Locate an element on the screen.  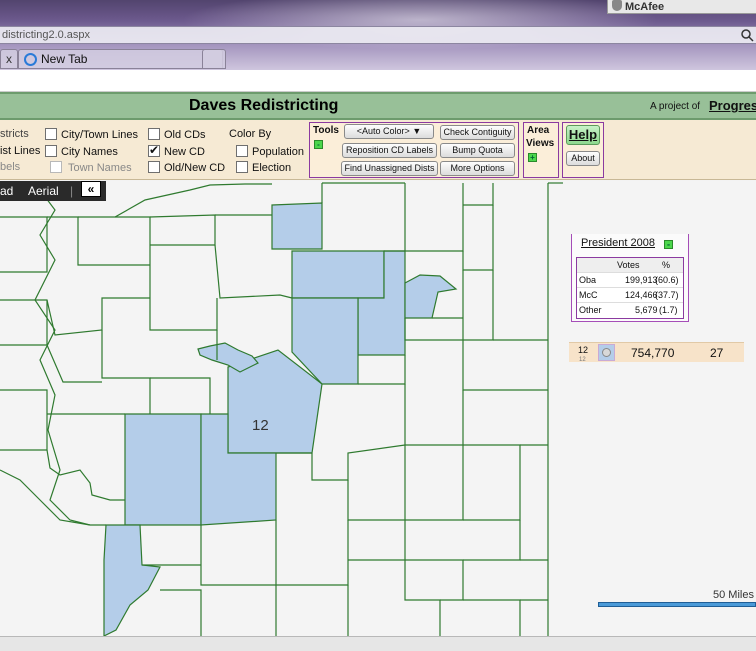
vote-table-header: Votes % is located at coordinates (630, 265).